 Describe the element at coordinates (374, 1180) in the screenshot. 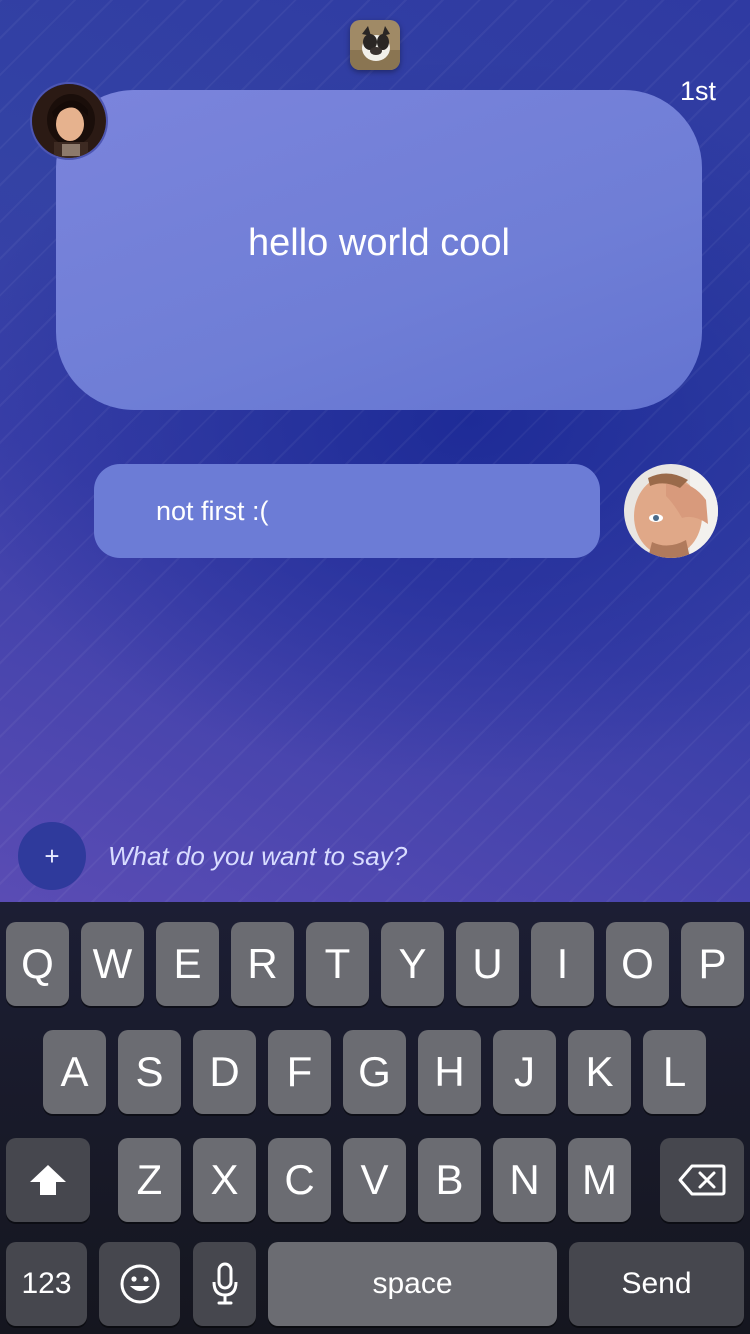

I see `key-v: V` at that location.